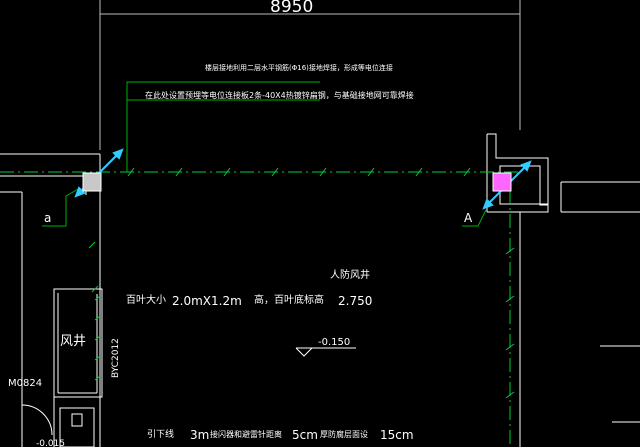  What do you see at coordinates (199, 435) in the screenshot?
I see `bottom-value-1: 3m` at bounding box center [199, 435].